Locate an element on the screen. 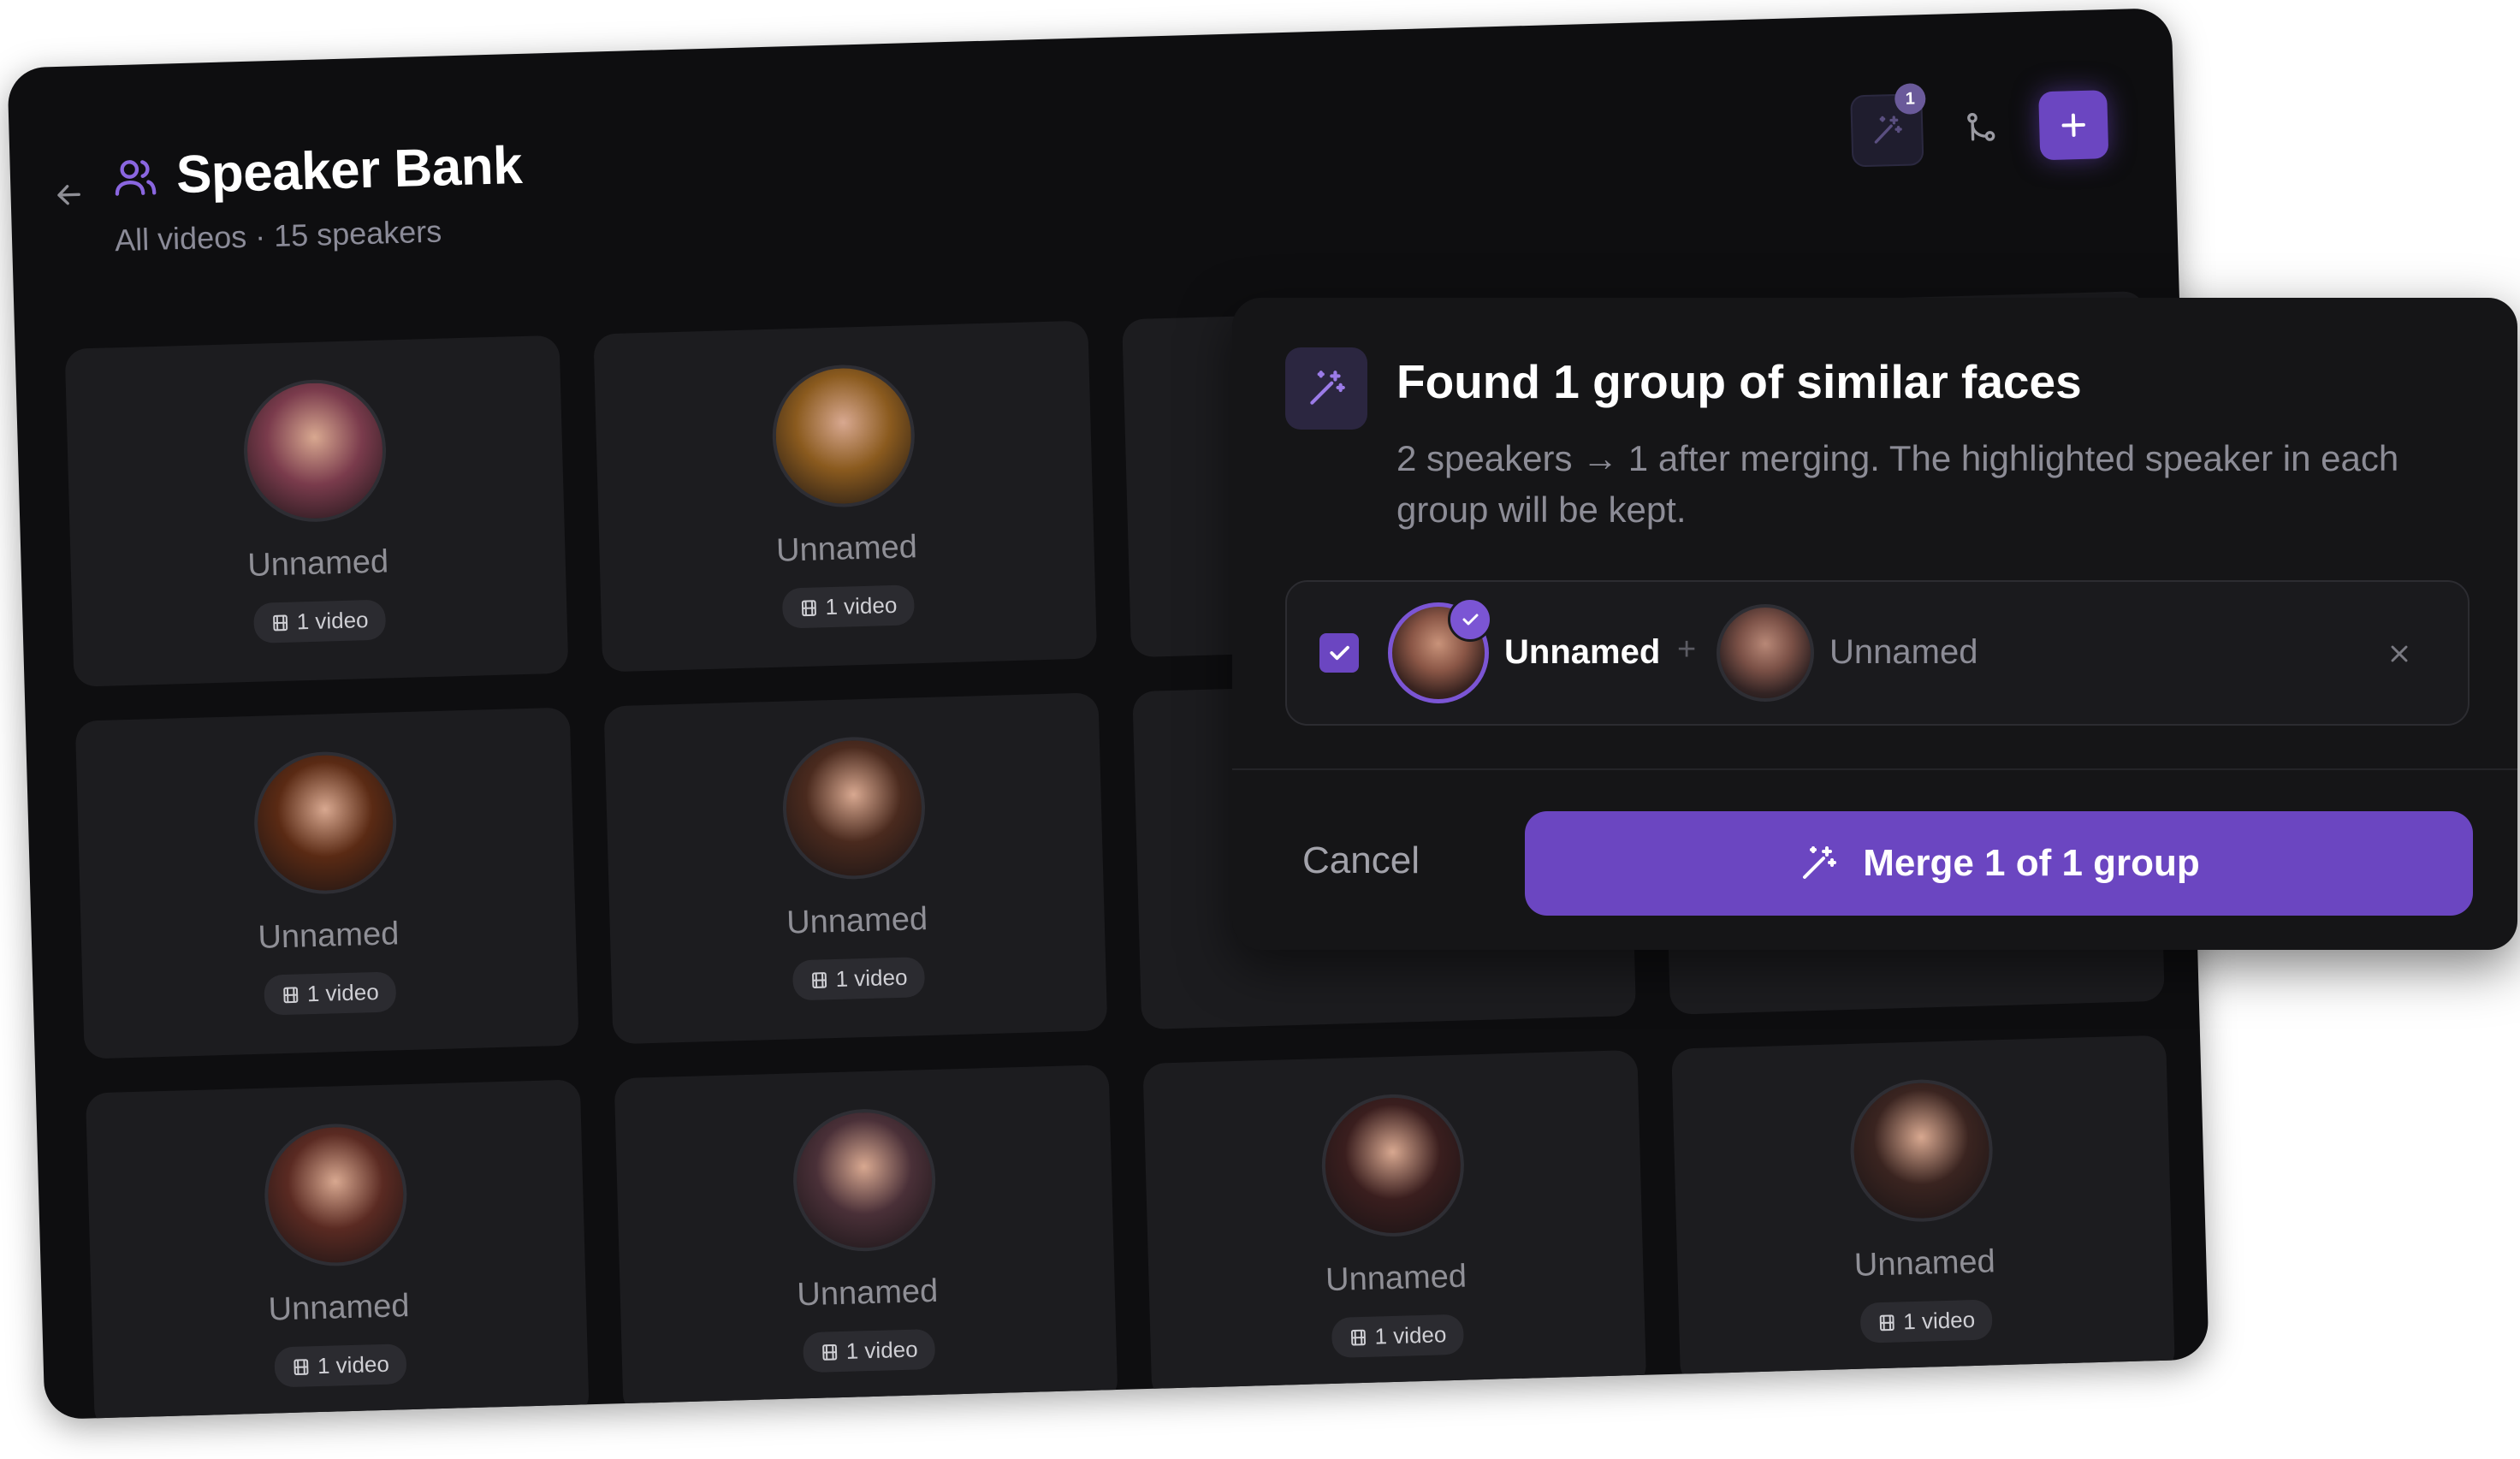  merged-speaker-name: Unnamed is located at coordinates (1903, 652).